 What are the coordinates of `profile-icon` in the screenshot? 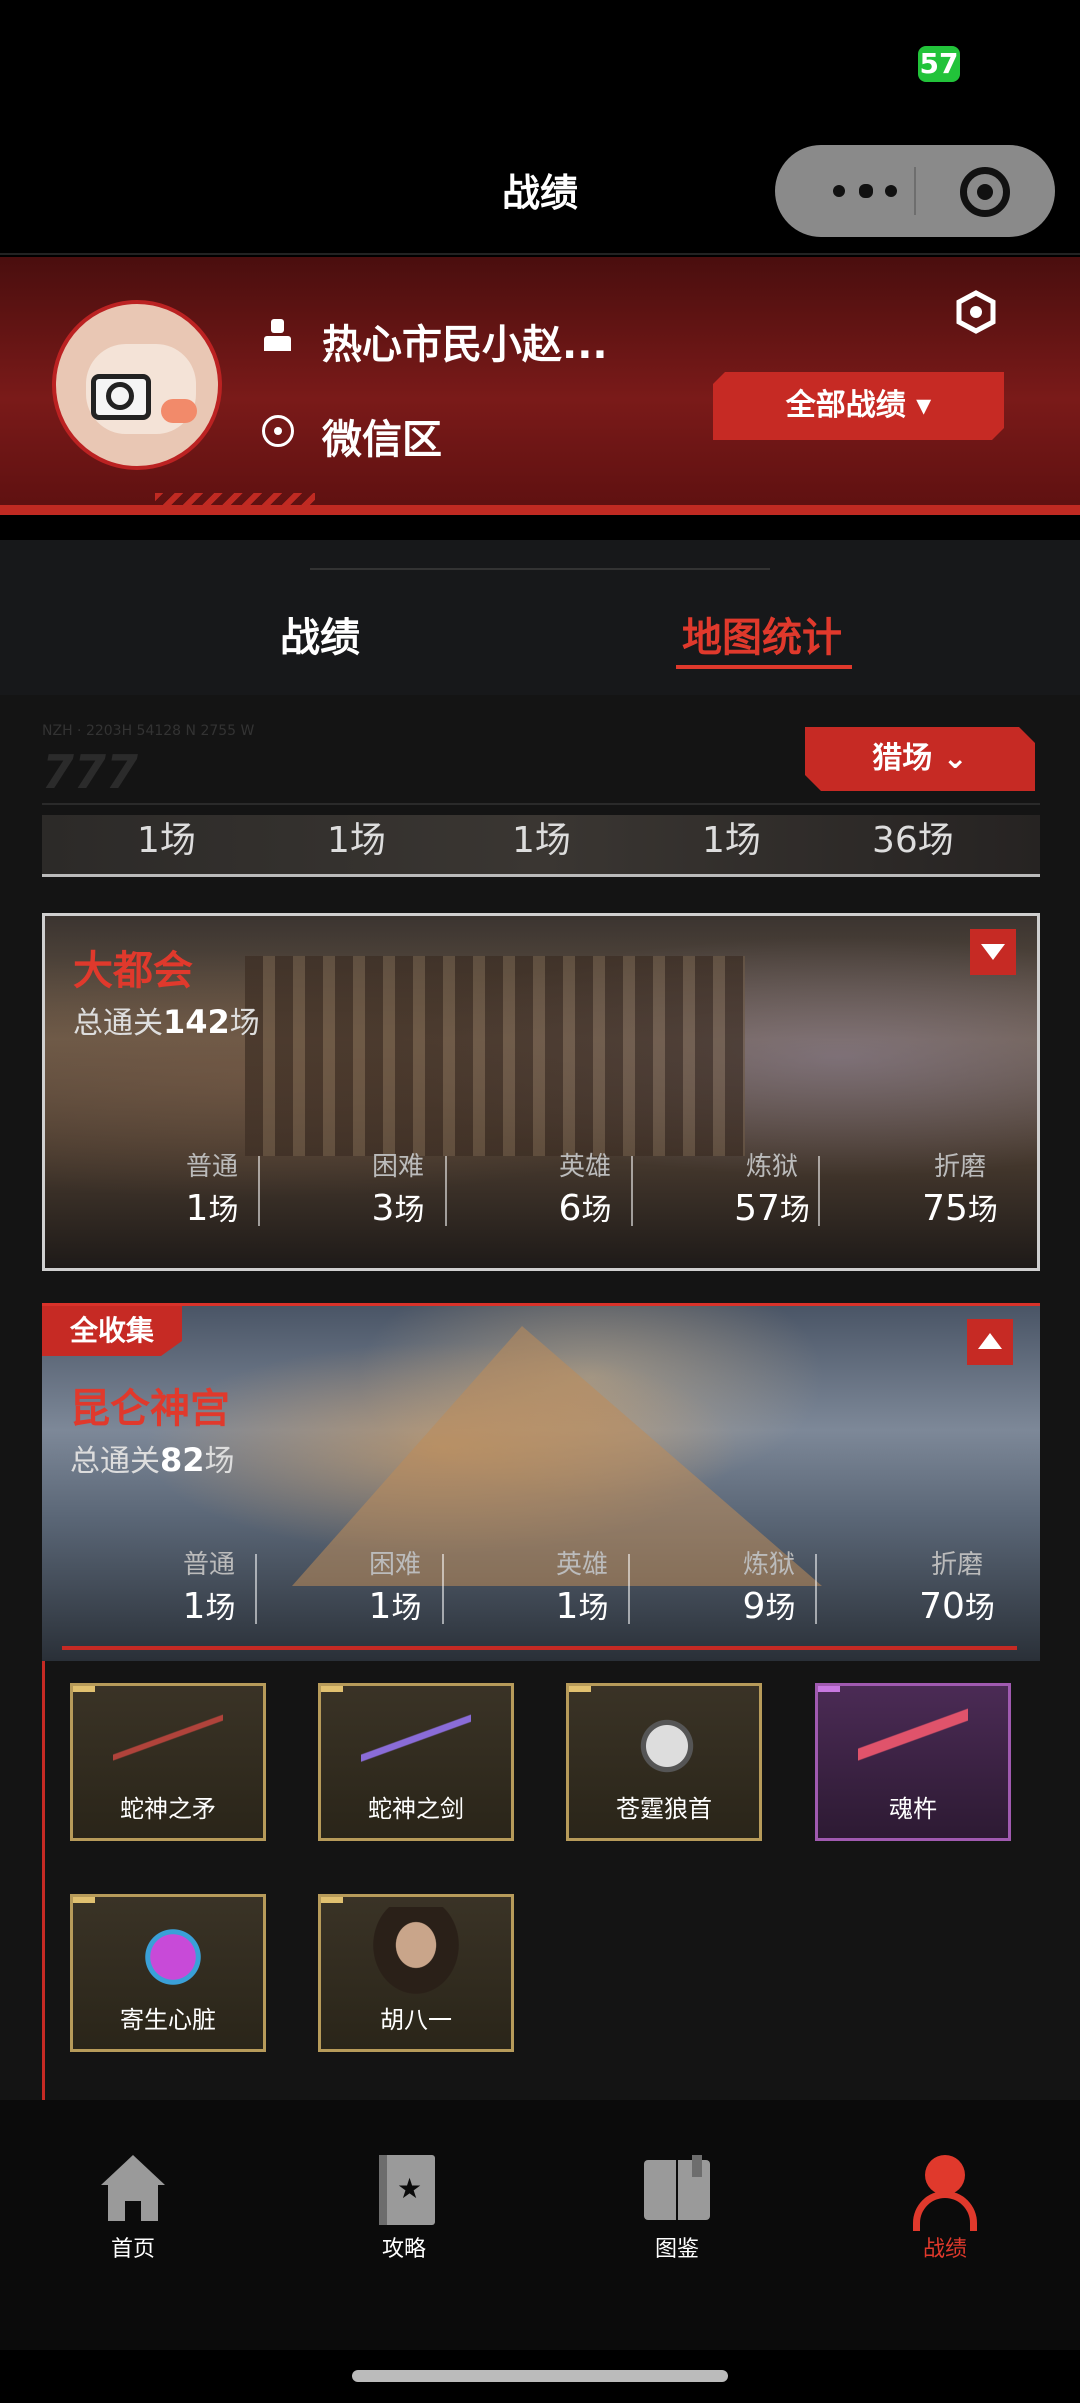 It's located at (945, 2193).